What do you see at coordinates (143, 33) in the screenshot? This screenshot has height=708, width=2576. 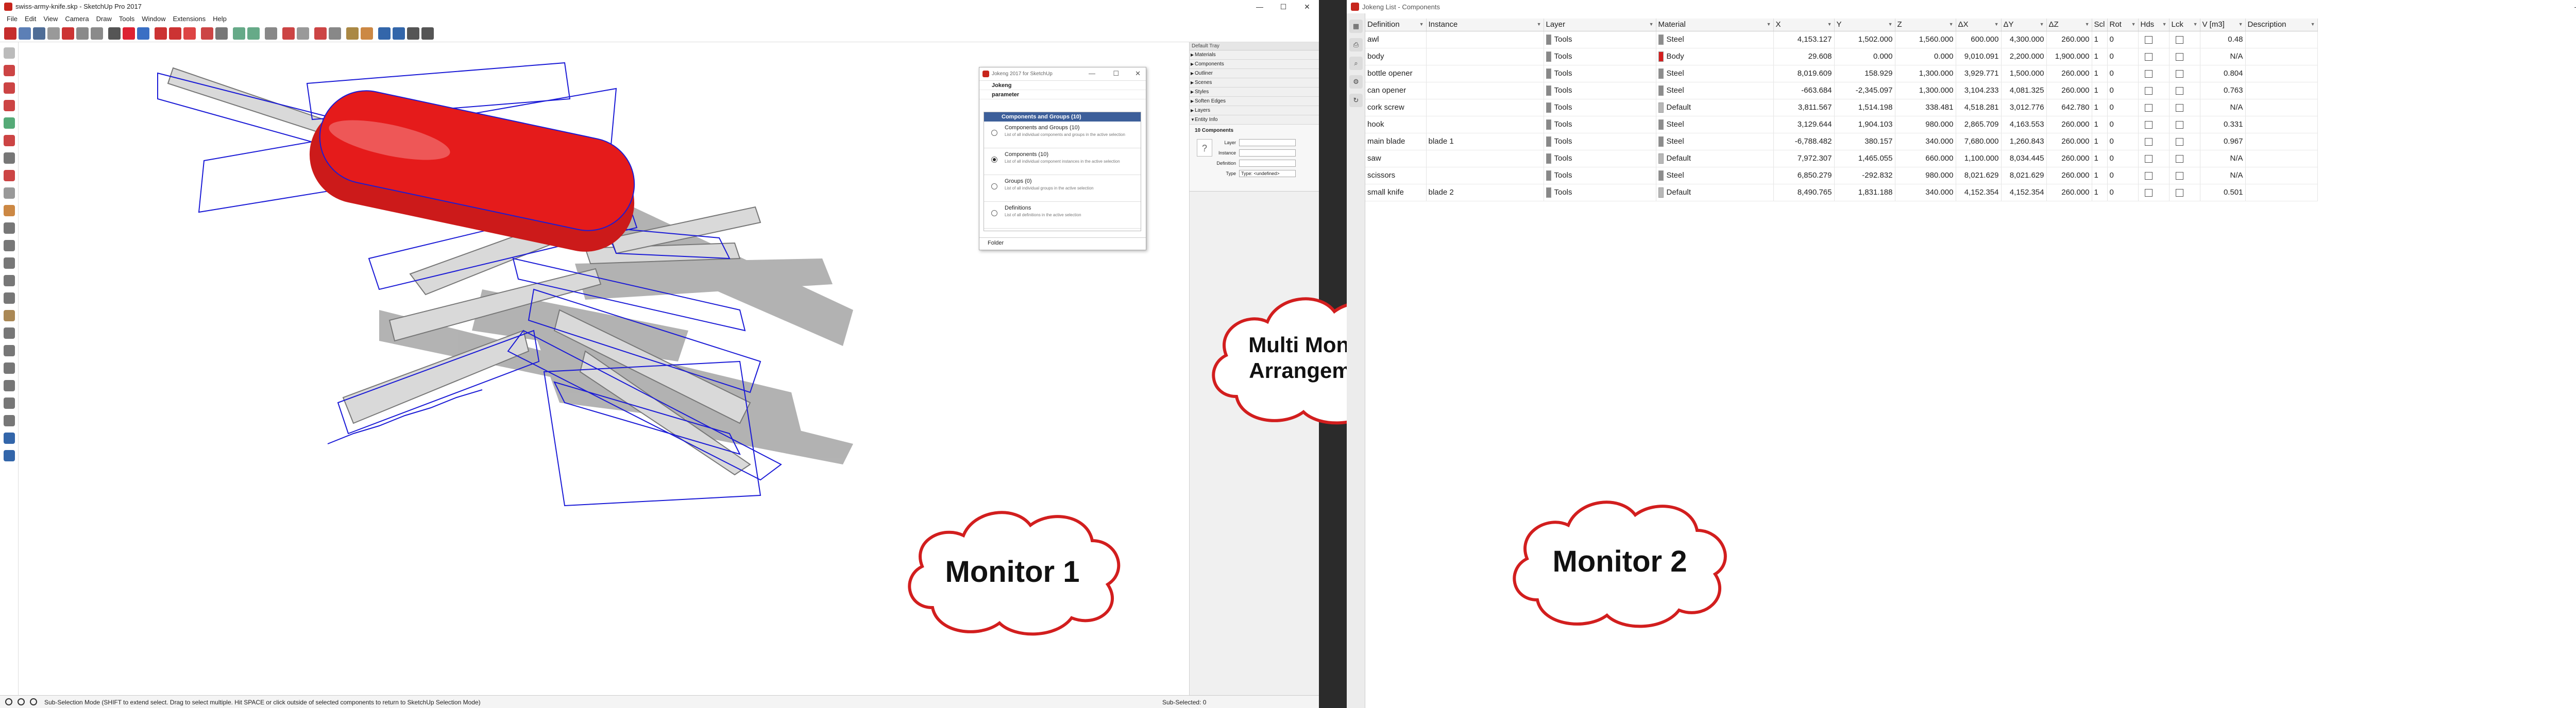 I see `select-arrow-icon` at bounding box center [143, 33].